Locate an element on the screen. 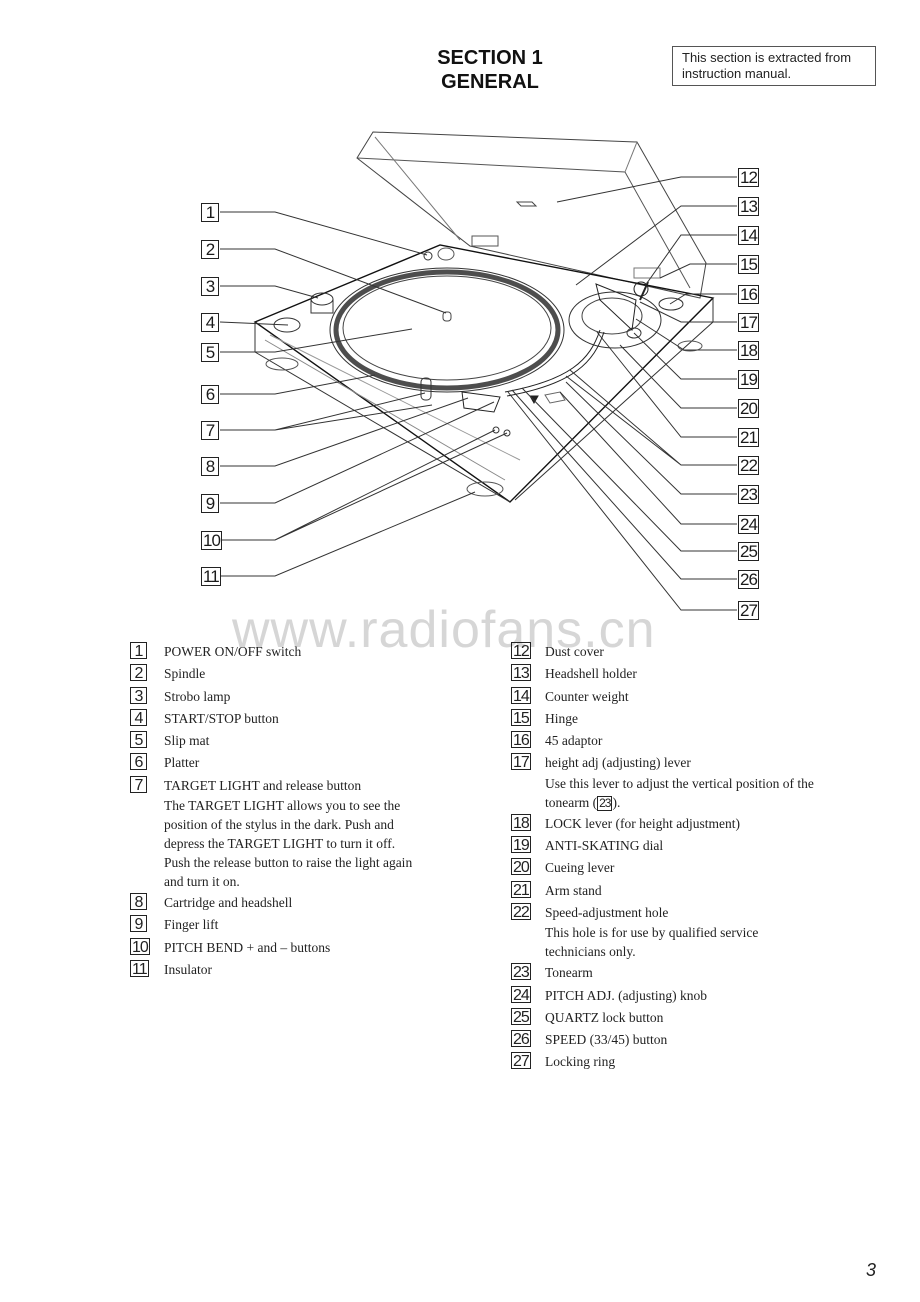 The width and height of the screenshot is (920, 1302). item-label: Hinge is located at coordinates (561, 718).